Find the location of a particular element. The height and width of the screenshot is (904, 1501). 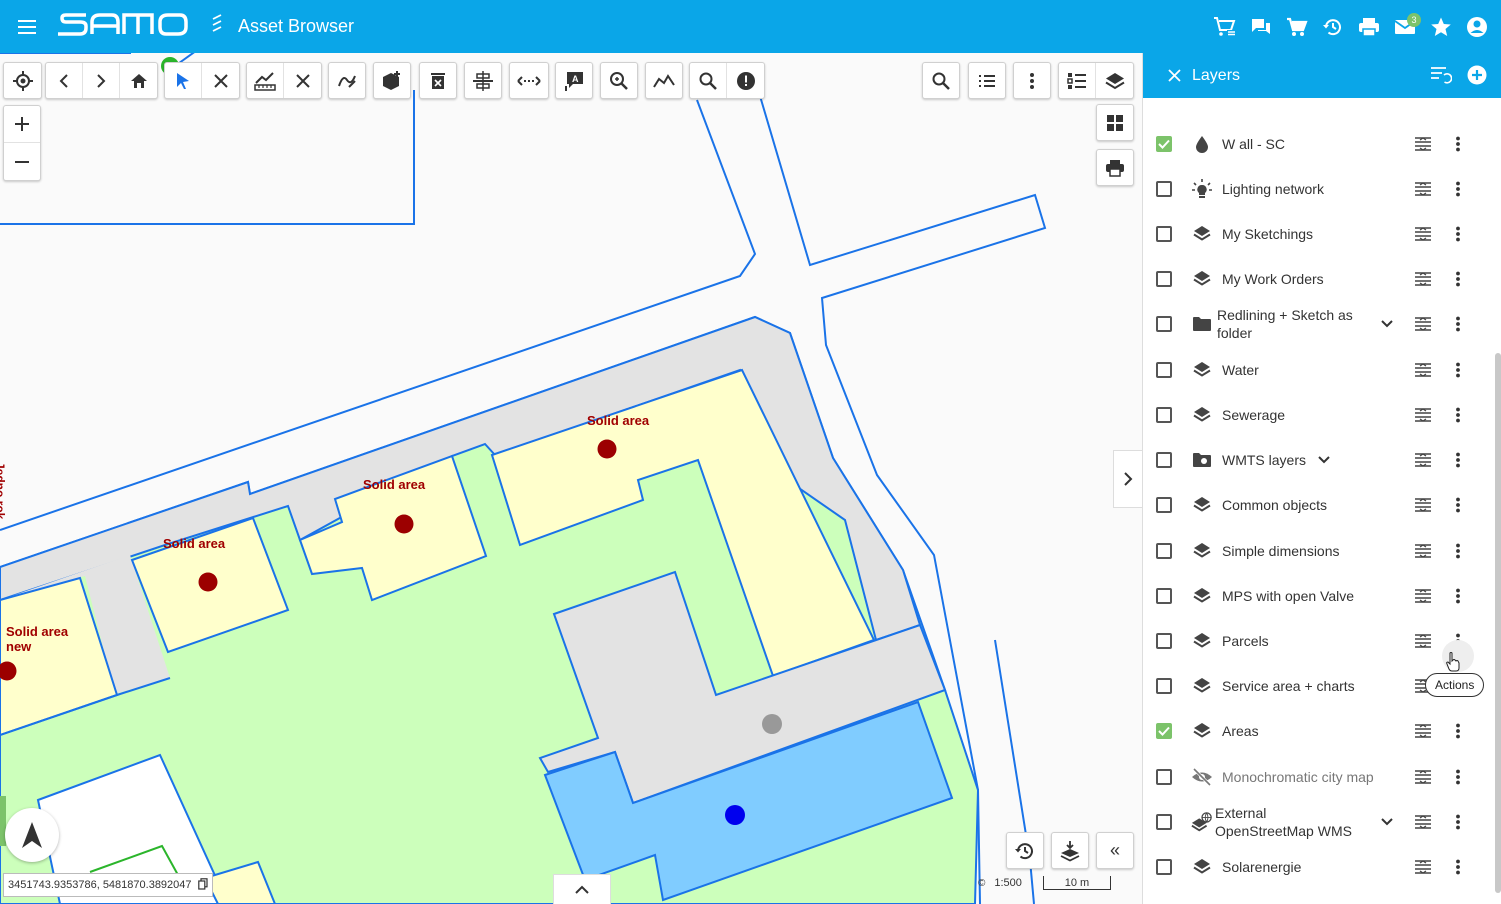

layer-row: Monochromatic city map is located at coordinates (1319, 776).